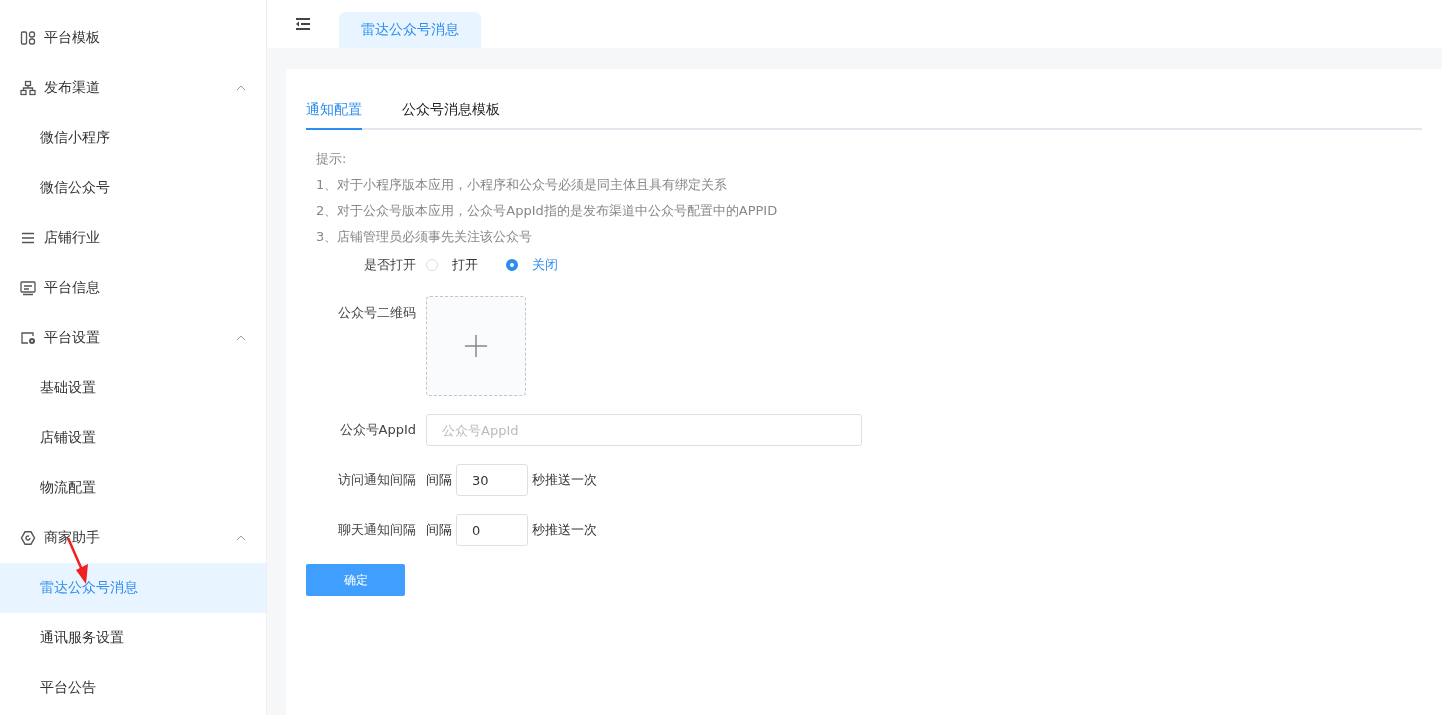 The image size is (1442, 715). What do you see at coordinates (451, 112) in the screenshot?
I see `tab: 公众号消息模板` at bounding box center [451, 112].